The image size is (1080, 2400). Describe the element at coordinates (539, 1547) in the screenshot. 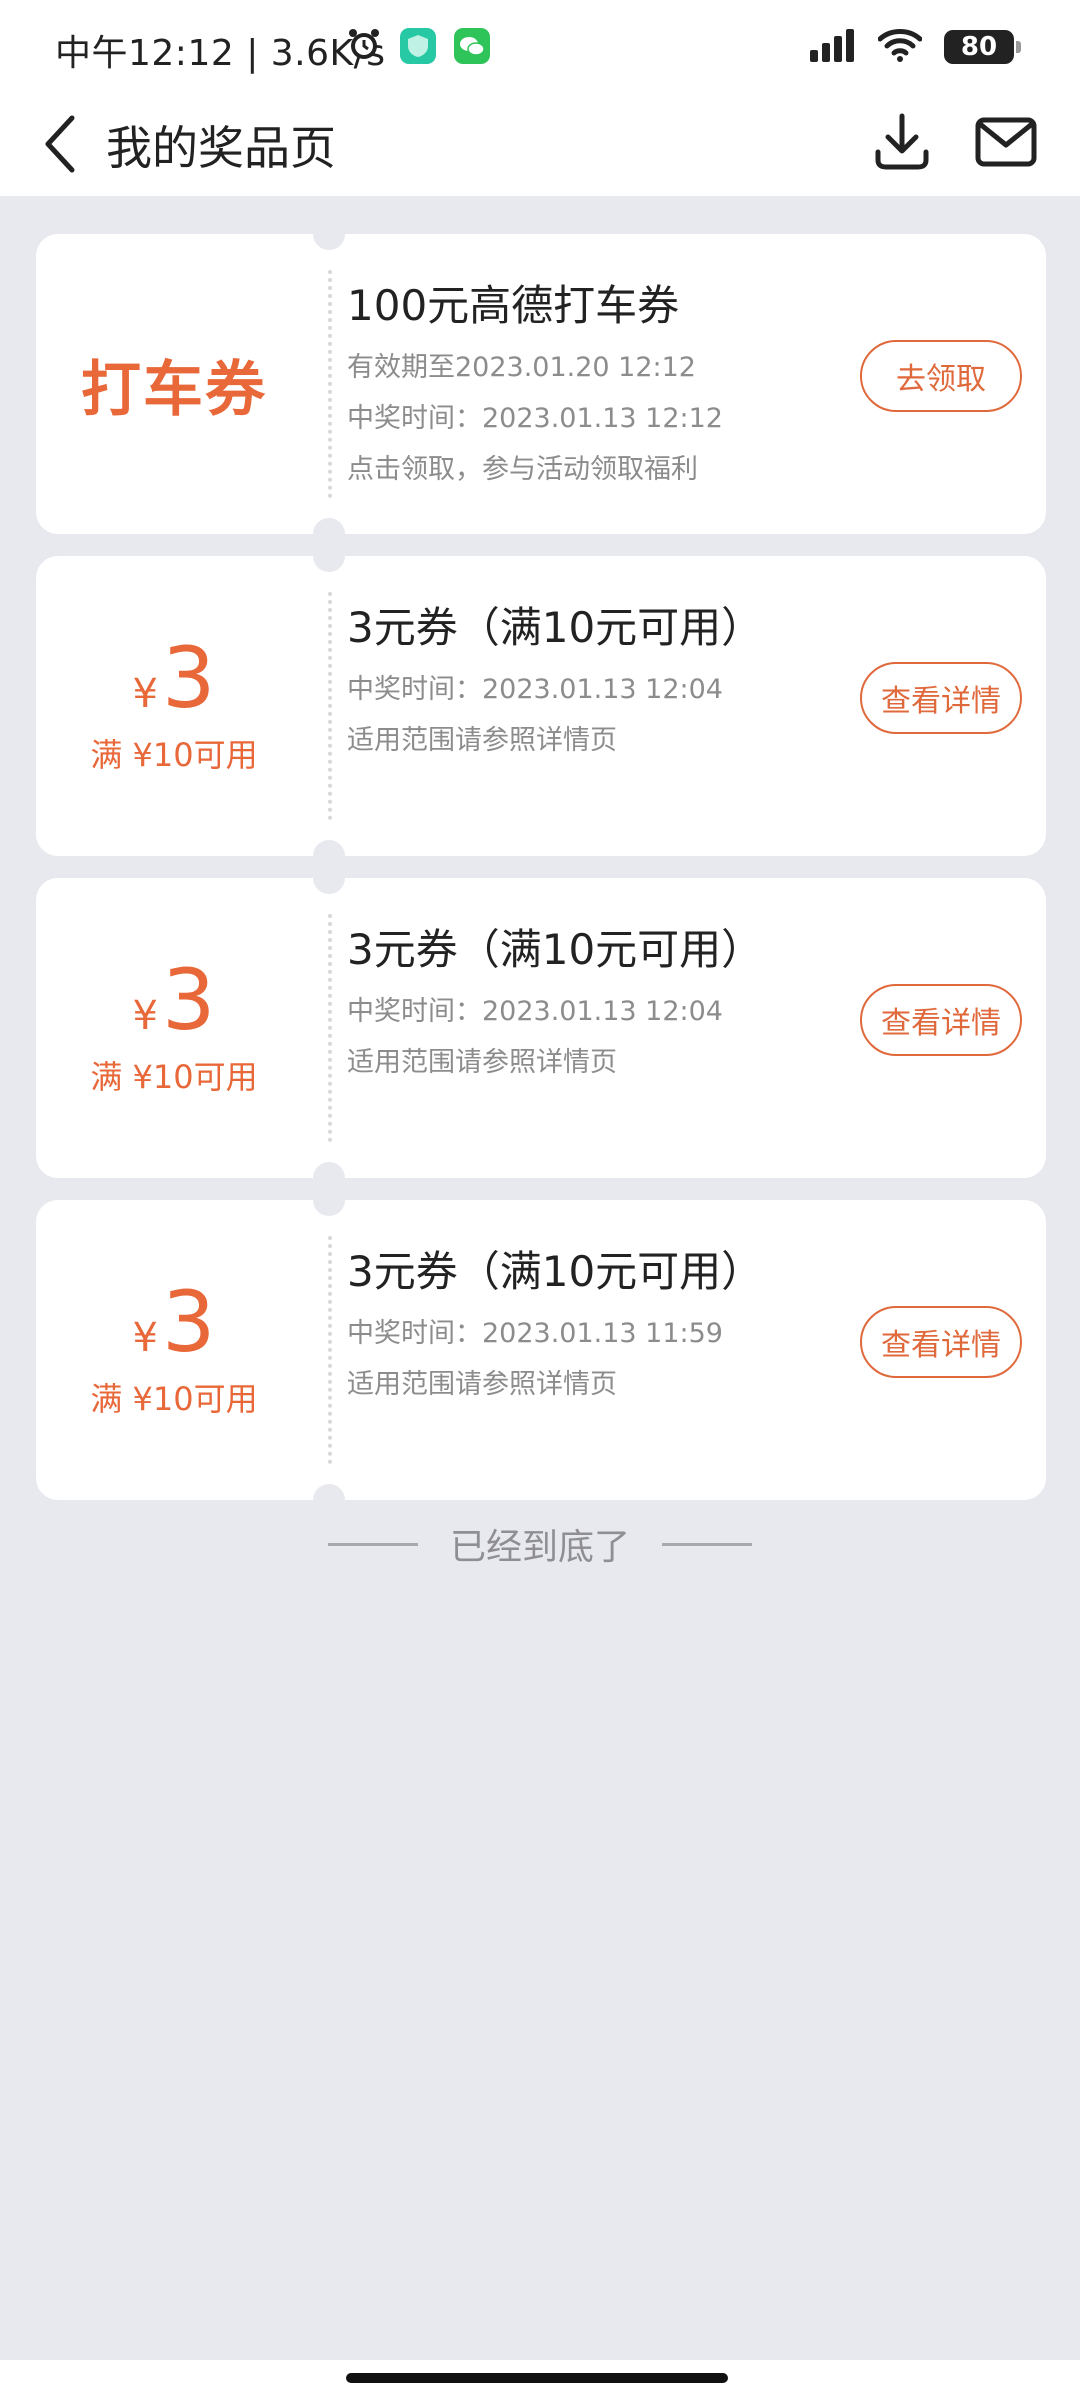

I see `end-of-list-text: 已经到底了` at that location.